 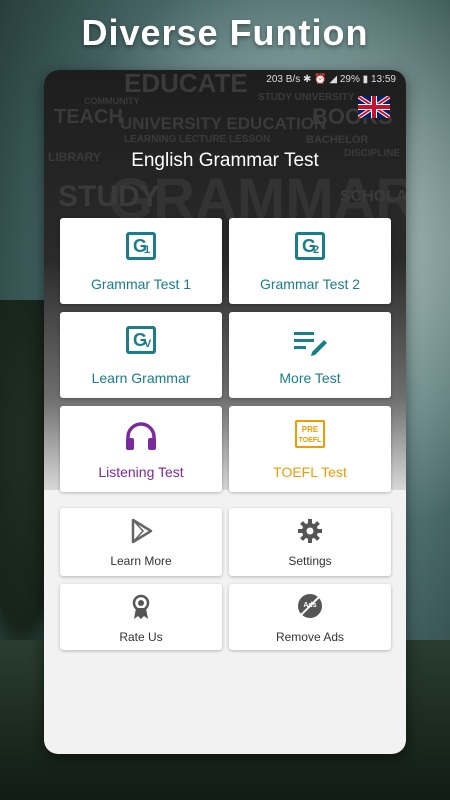 What do you see at coordinates (373, 196) in the screenshot?
I see `word-cloud-word: SCHOLAR` at bounding box center [373, 196].